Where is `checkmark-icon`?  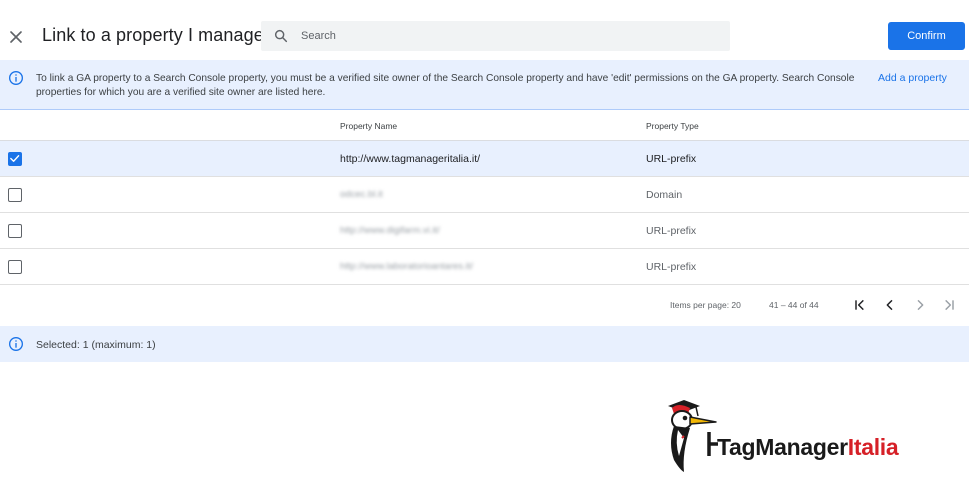 checkmark-icon is located at coordinates (15, 158).